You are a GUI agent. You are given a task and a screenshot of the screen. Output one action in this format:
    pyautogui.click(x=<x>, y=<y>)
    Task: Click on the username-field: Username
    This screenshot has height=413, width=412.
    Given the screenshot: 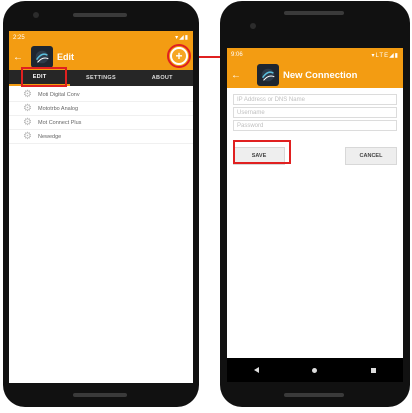 What is the action you would take?
    pyautogui.click(x=315, y=112)
    